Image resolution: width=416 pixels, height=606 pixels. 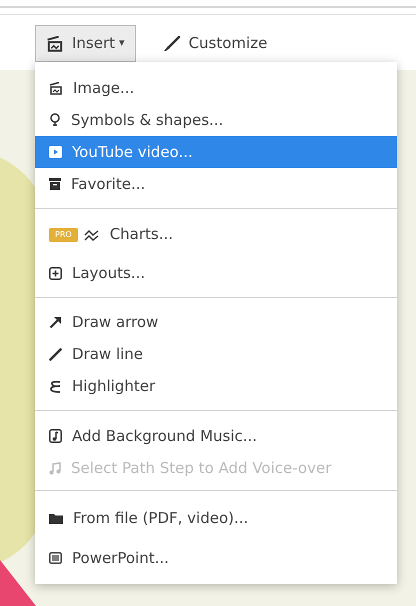 I want to click on pro-badge: PRO, so click(x=63, y=235).